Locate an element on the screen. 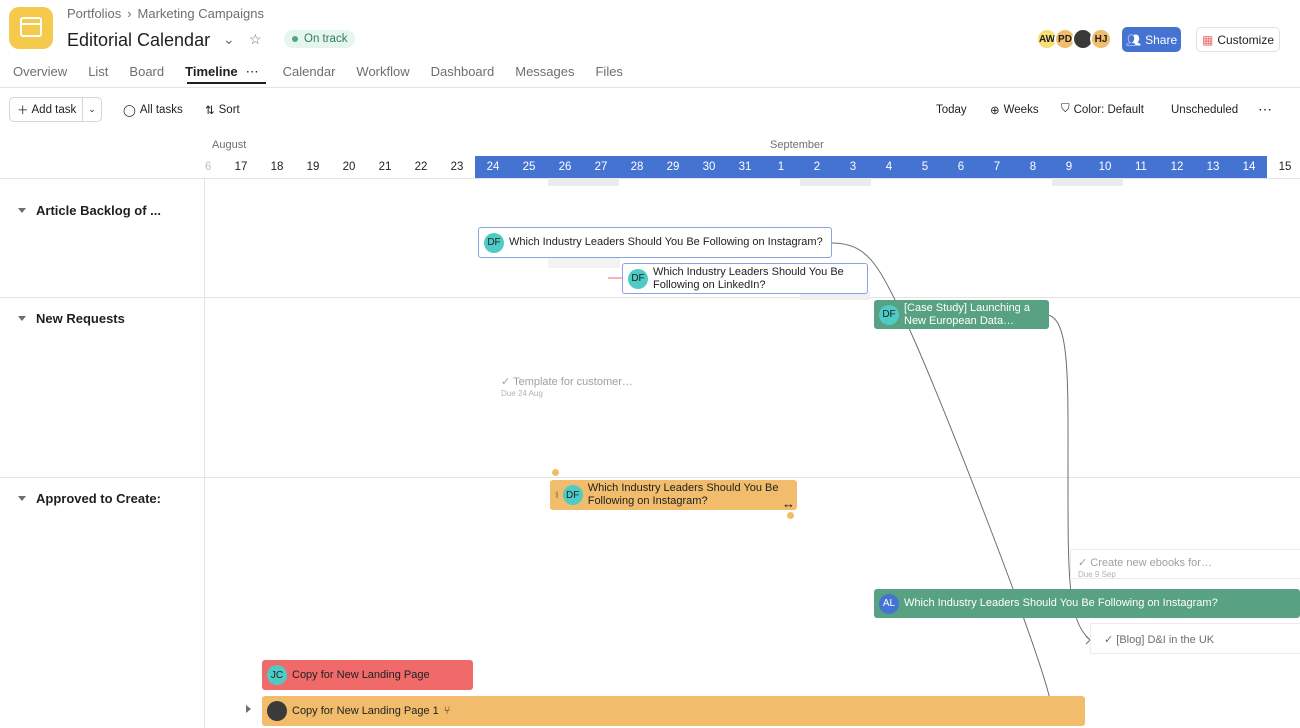 The width and height of the screenshot is (1300, 728). day-label: 27 is located at coordinates (601, 167).